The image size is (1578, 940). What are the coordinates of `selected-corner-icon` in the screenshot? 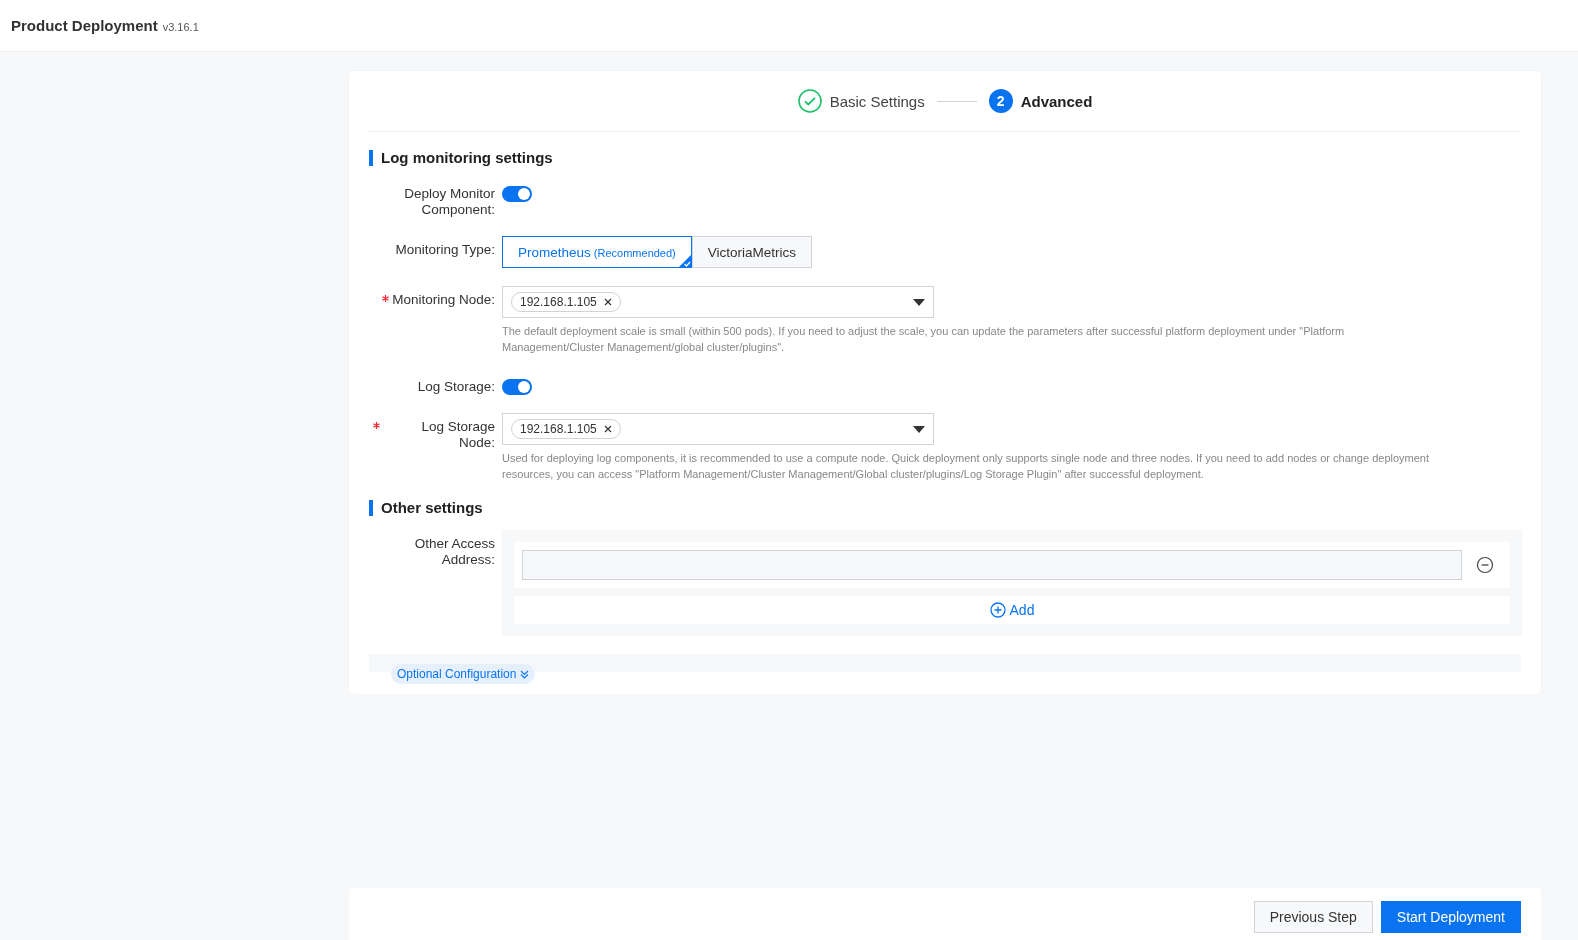 It's located at (684, 261).